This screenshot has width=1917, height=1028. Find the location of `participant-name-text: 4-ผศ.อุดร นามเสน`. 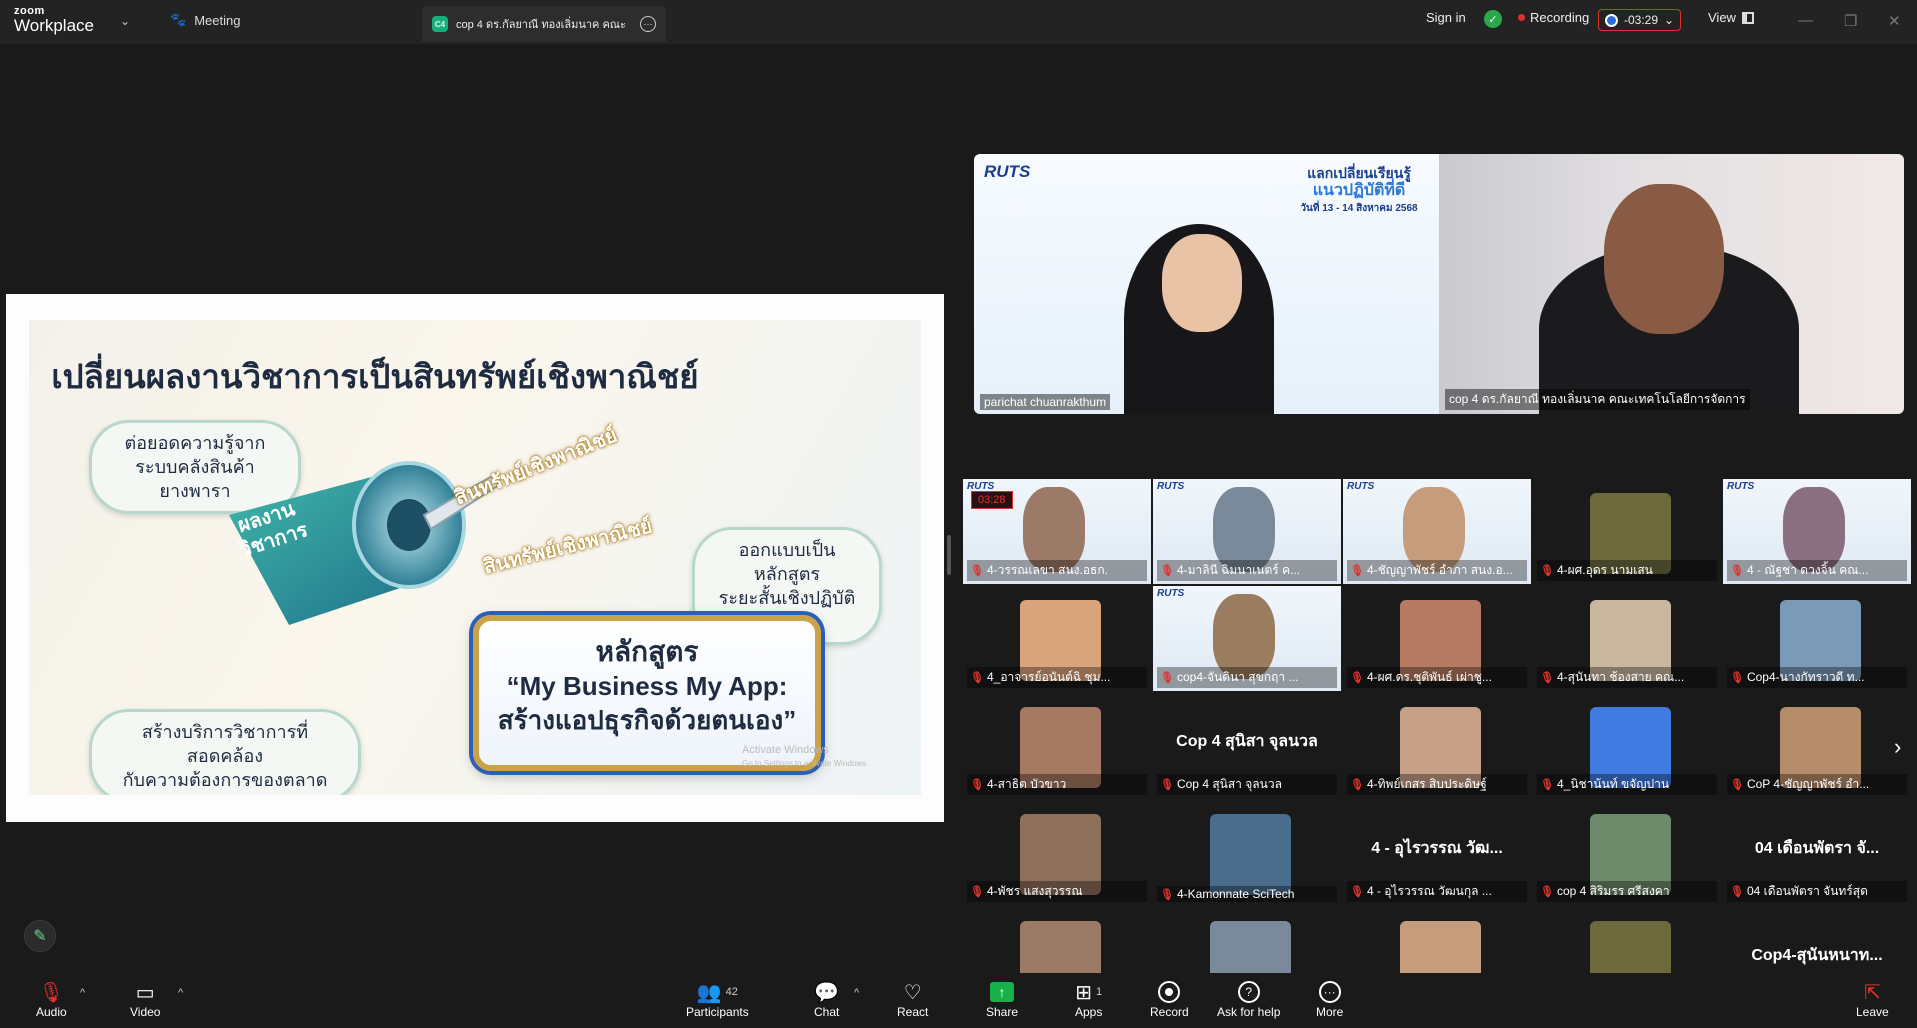

participant-name-text: 4-ผศ.อุดร นามเสน is located at coordinates (1604, 570).